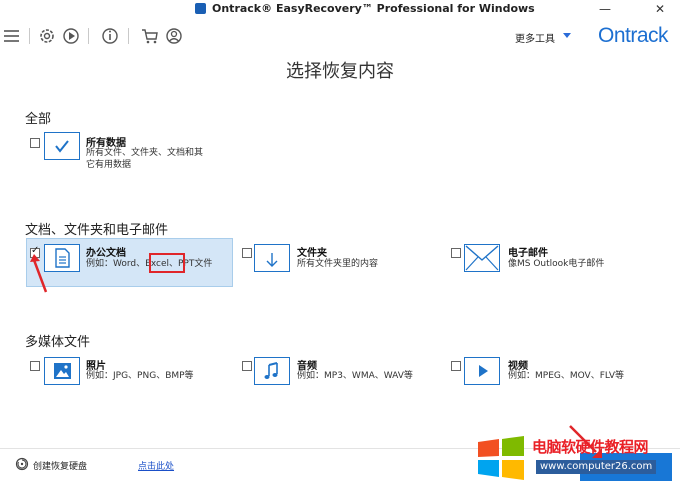  I want to click on photos-desc: 例如：JPG、PNG、BMP等, so click(140, 376).